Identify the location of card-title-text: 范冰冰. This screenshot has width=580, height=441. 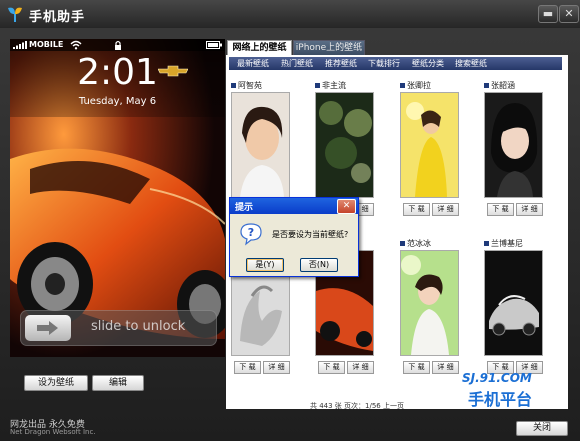
(419, 243).